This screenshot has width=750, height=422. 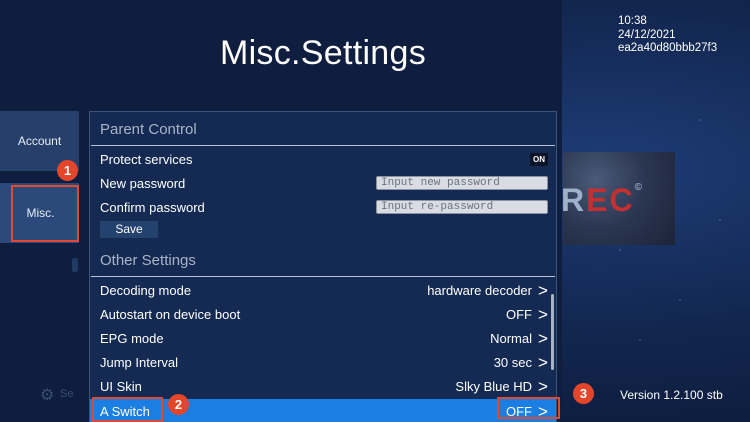 I want to click on setting-value: hardware decoder, so click(x=479, y=290).